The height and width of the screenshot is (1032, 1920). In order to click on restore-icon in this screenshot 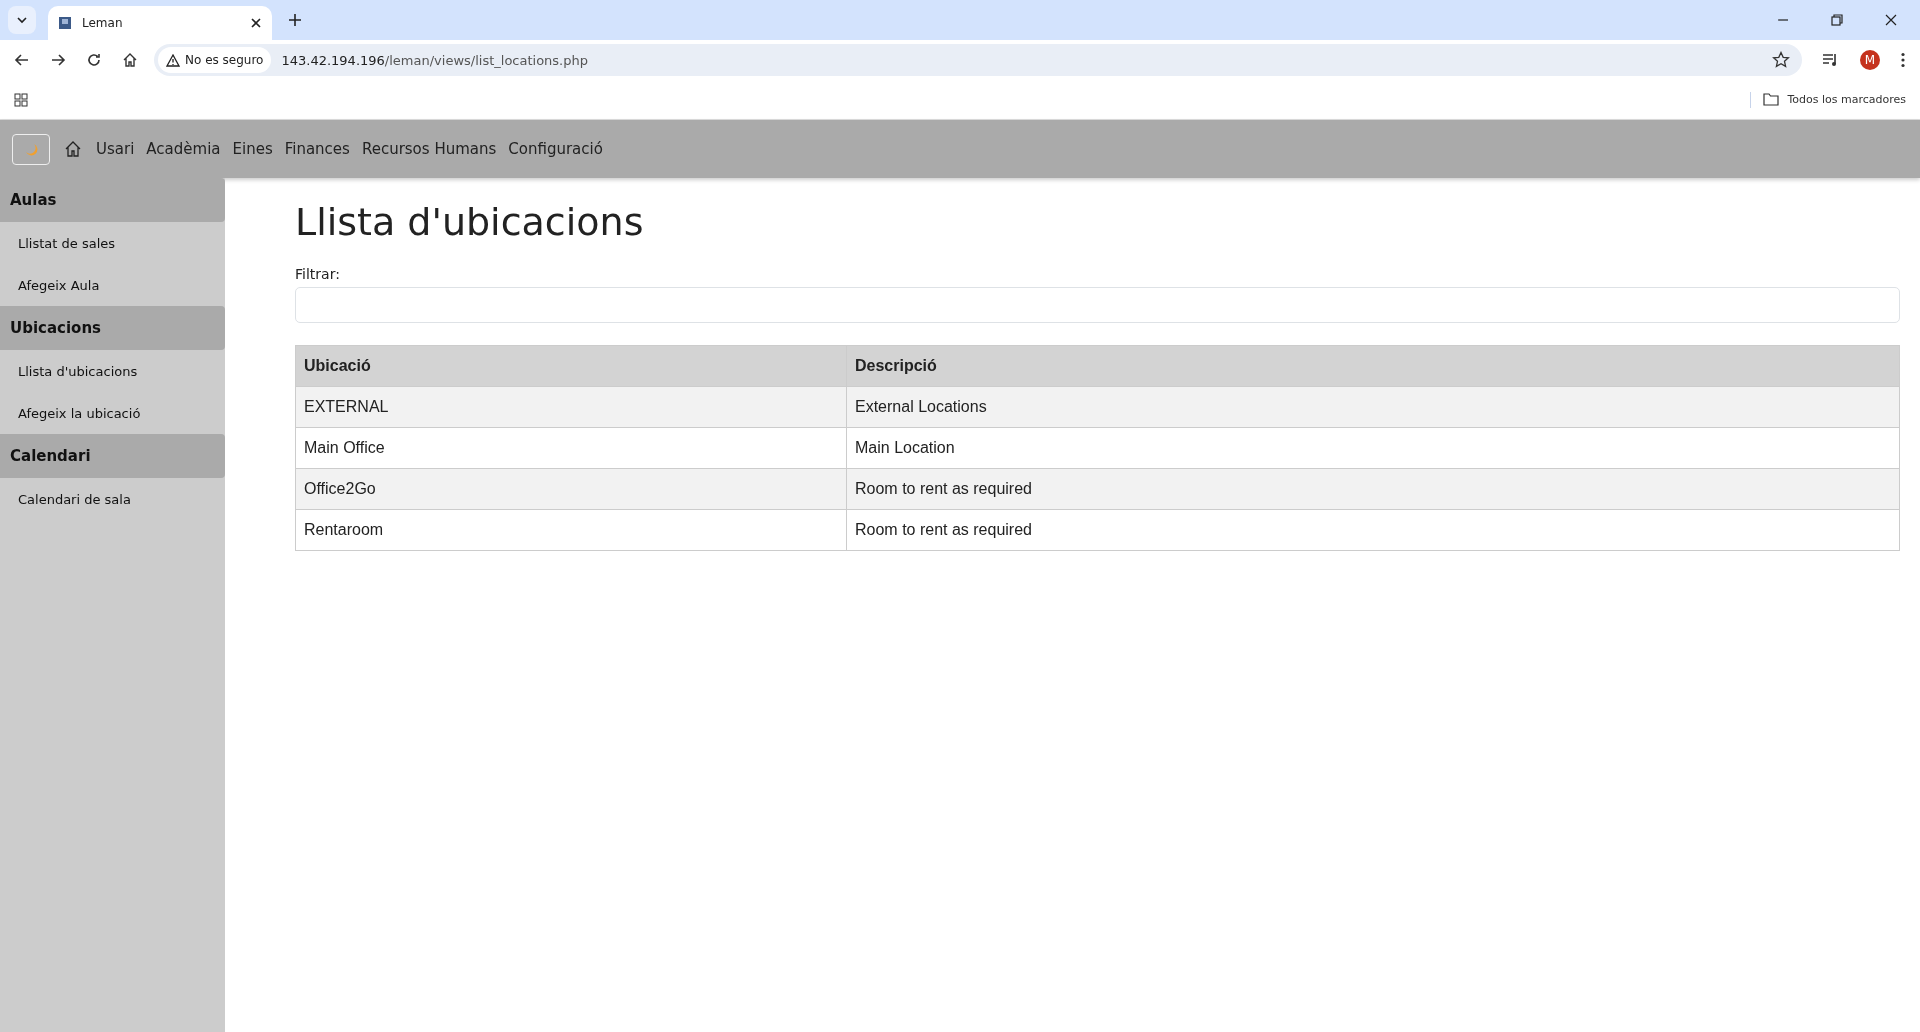, I will do `click(1837, 20)`.